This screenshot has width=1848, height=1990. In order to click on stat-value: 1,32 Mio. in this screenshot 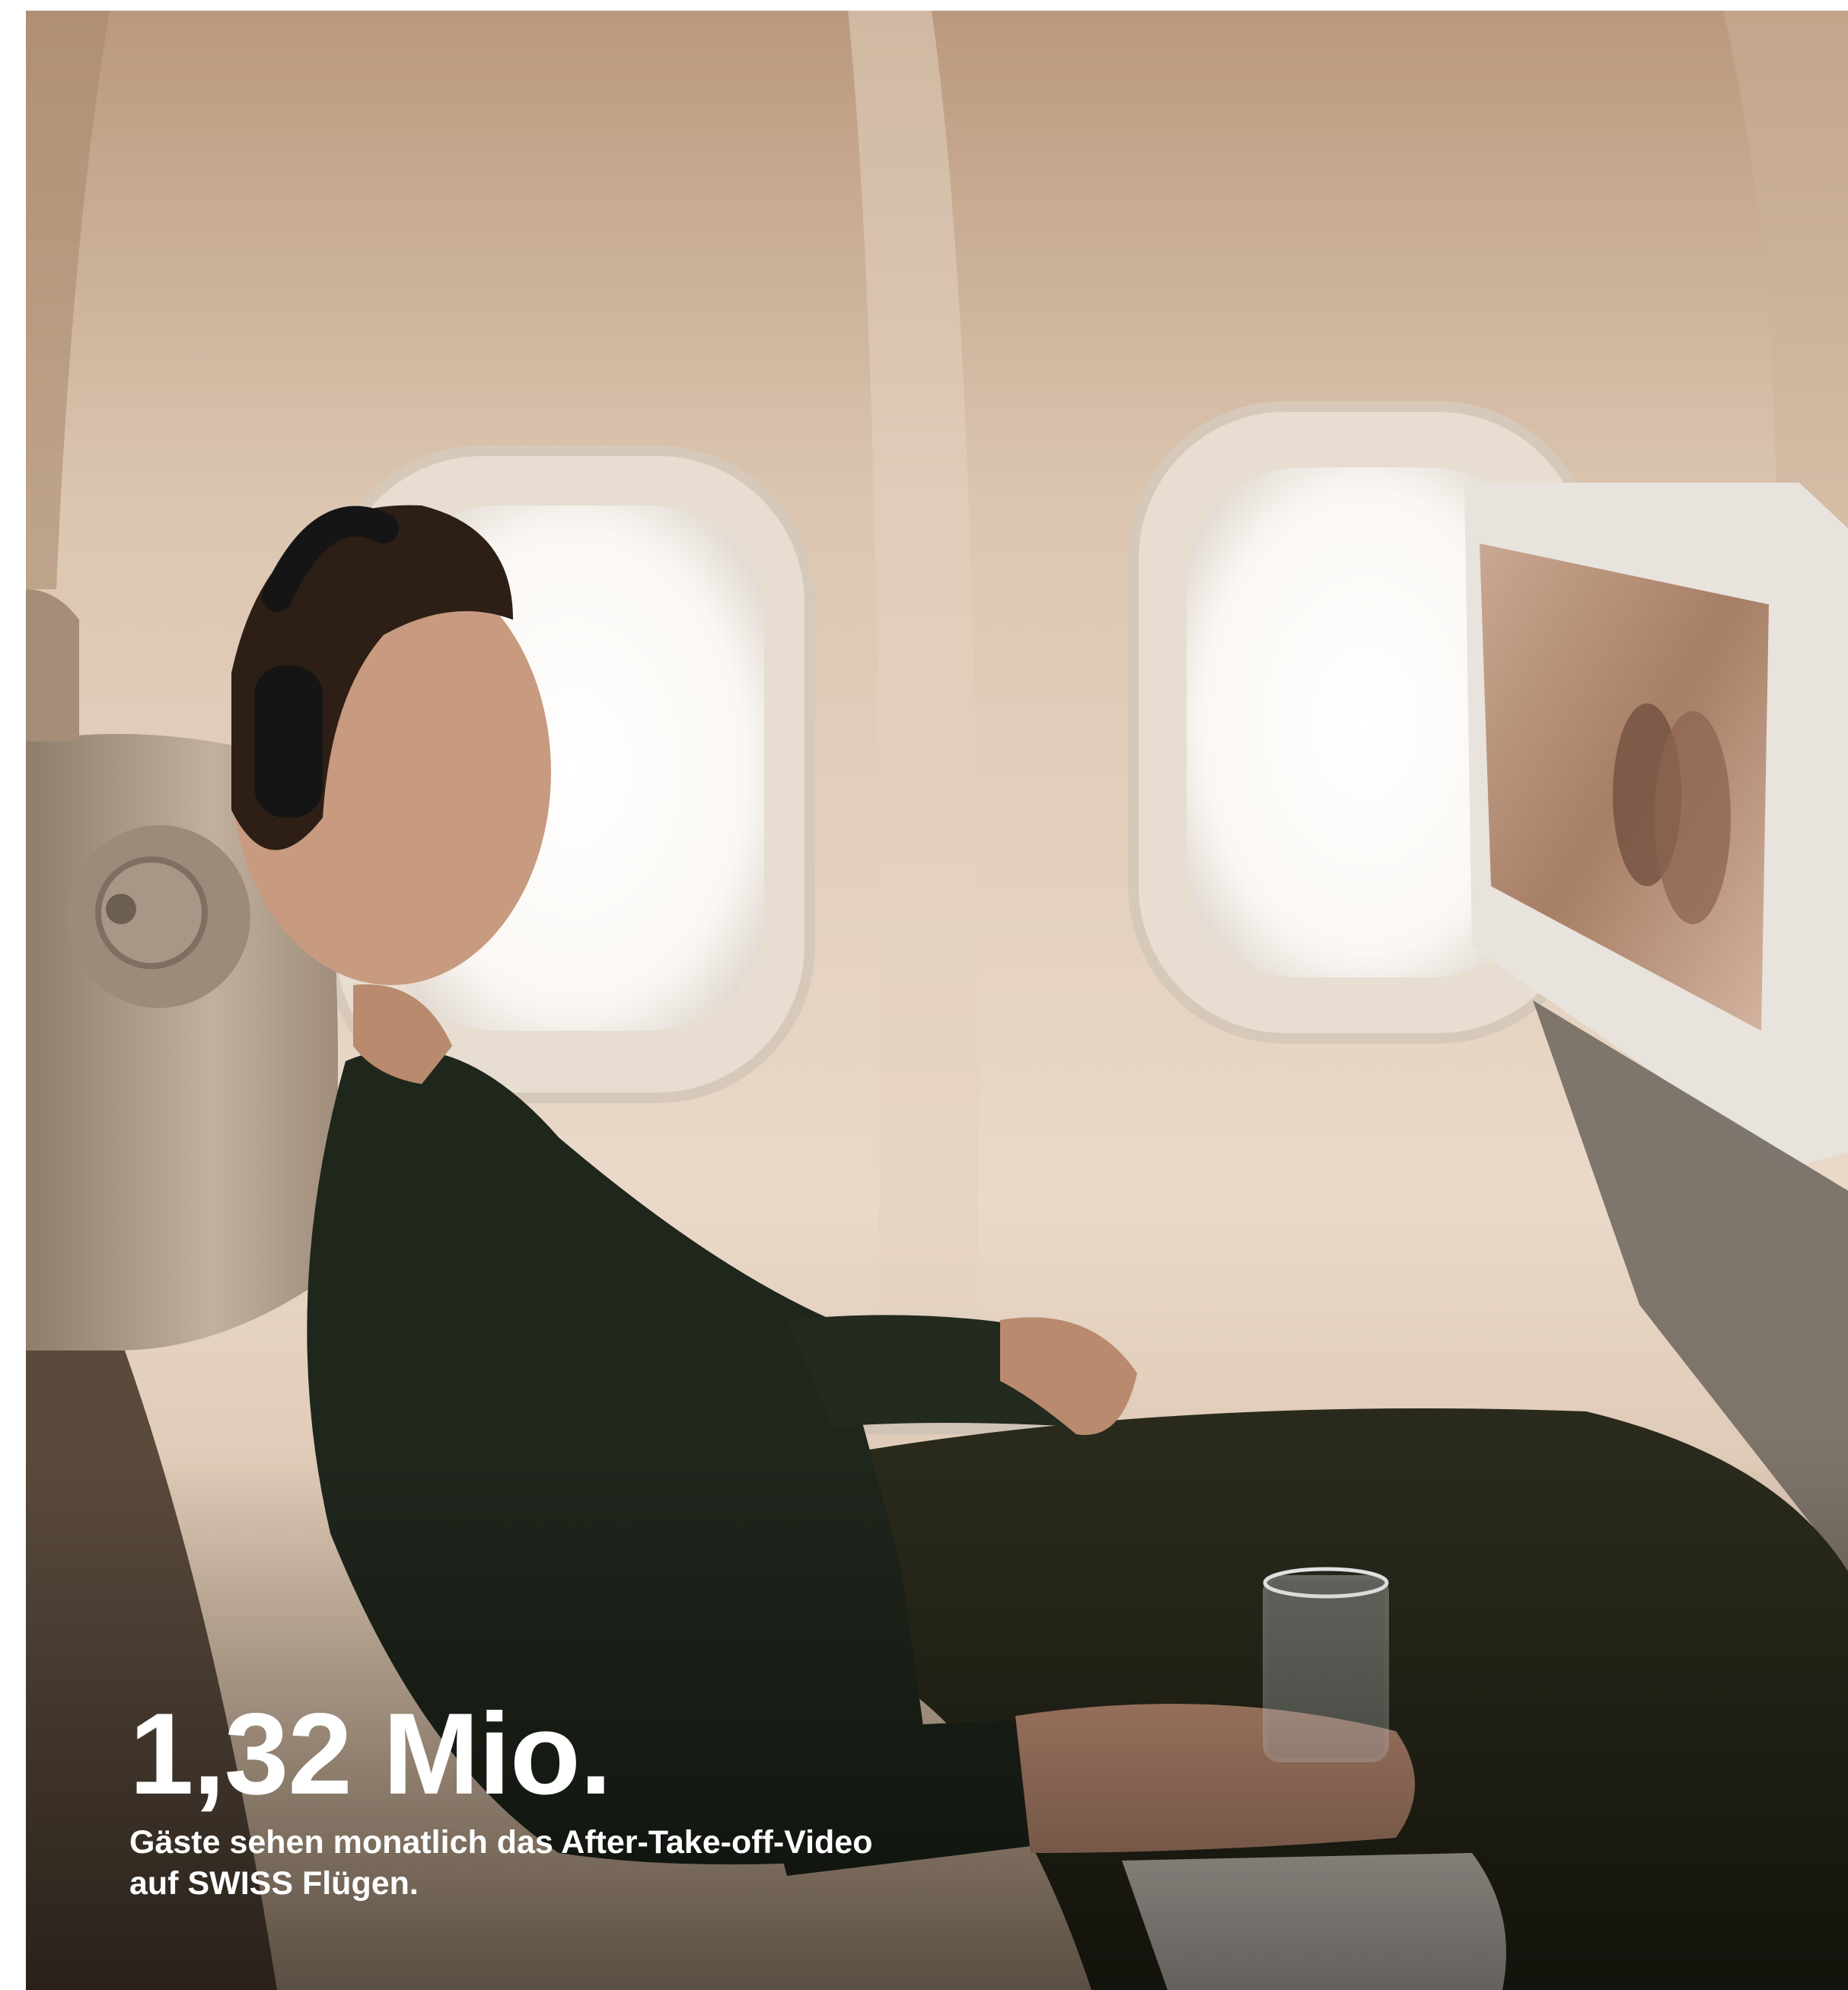, I will do `click(370, 1754)`.